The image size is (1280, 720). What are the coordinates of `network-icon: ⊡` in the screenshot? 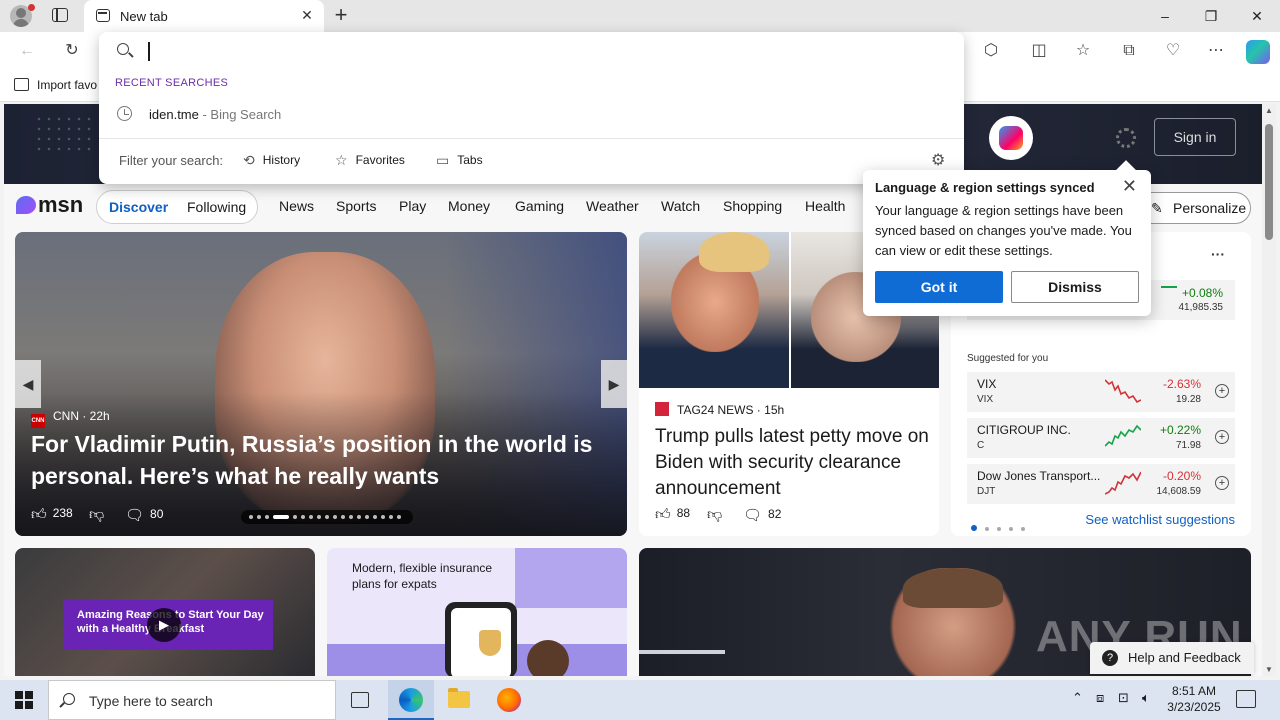 It's located at (1123, 698).